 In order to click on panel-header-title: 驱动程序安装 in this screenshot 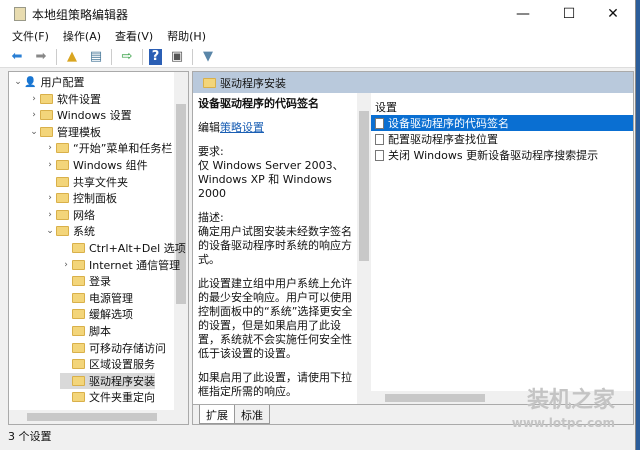, I will do `click(253, 83)`.